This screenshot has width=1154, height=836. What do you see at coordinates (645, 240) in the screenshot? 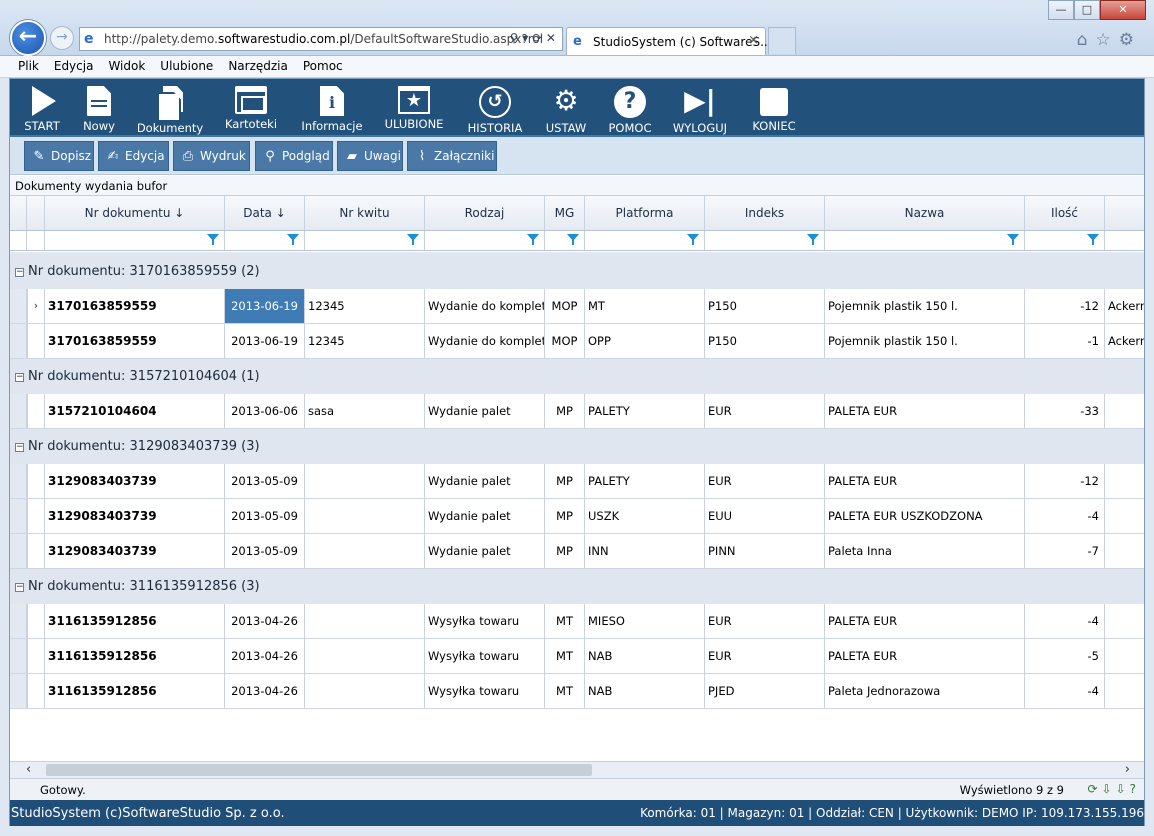
I see `filter-platforma` at bounding box center [645, 240].